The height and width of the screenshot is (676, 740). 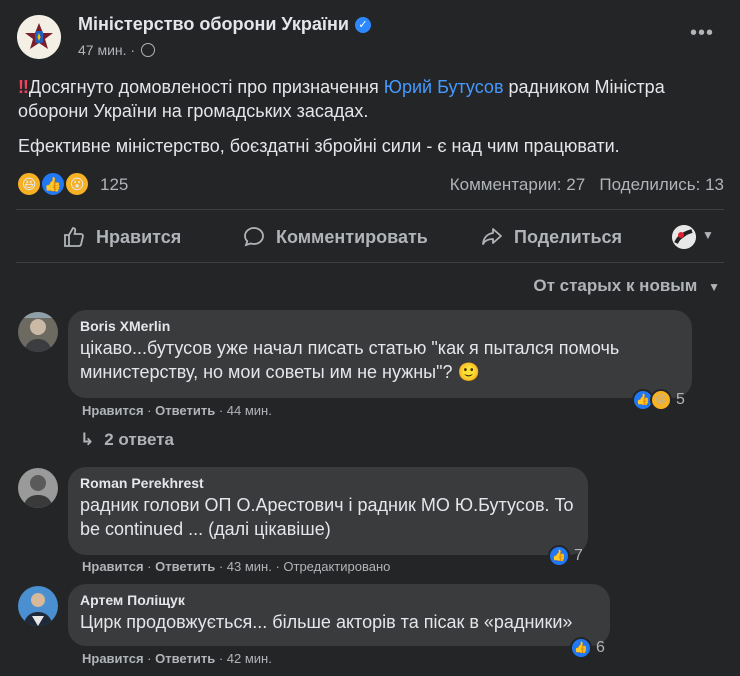 What do you see at coordinates (249, 410) in the screenshot?
I see `comment-time: 44 мин.` at bounding box center [249, 410].